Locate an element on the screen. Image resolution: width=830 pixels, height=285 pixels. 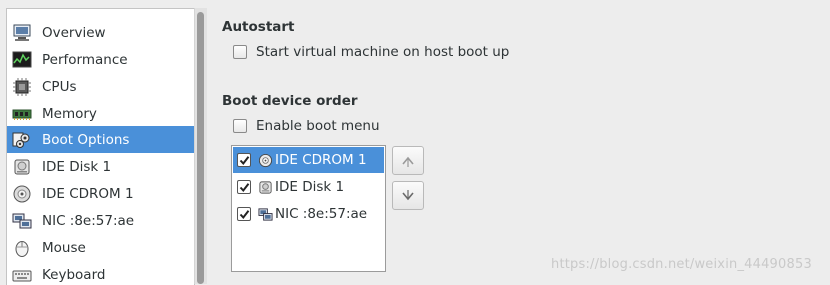
autostart-checkbox is located at coordinates (240, 52).